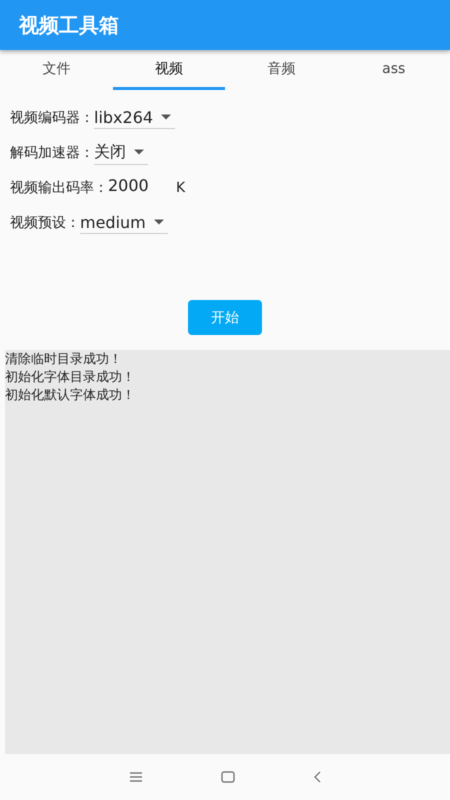 The width and height of the screenshot is (450, 800). Describe the element at coordinates (394, 70) in the screenshot. I see `tab: ass` at that location.